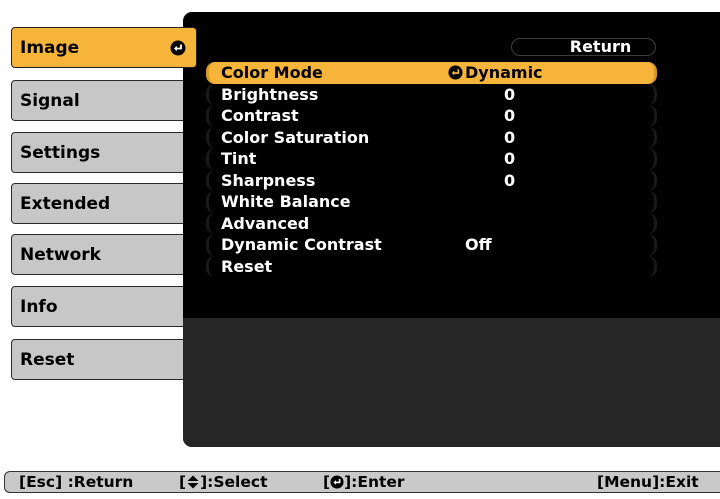 This screenshot has height=499, width=720. Describe the element at coordinates (101, 100) in the screenshot. I see `sidebar-item-signal: Signal` at that location.